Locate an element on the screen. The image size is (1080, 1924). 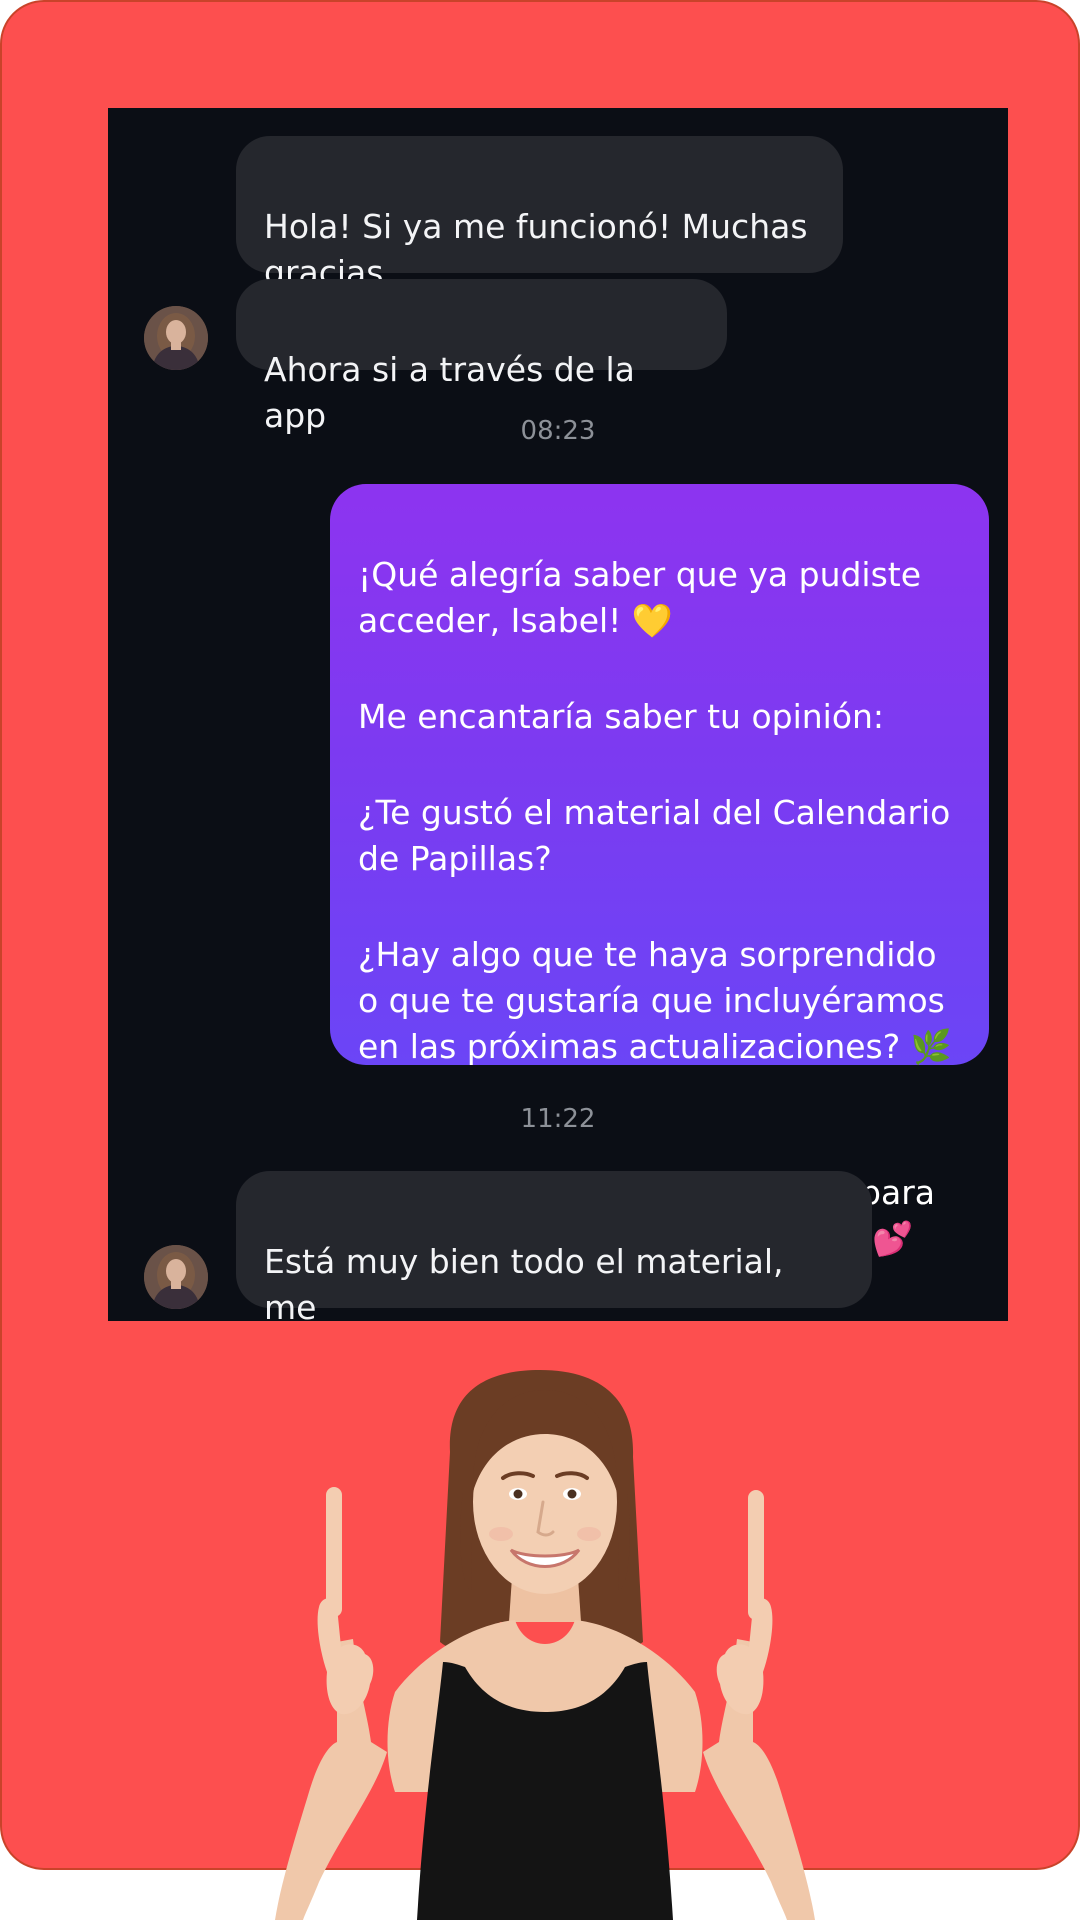
message-timestamp: 11:22 is located at coordinates (558, 1119).